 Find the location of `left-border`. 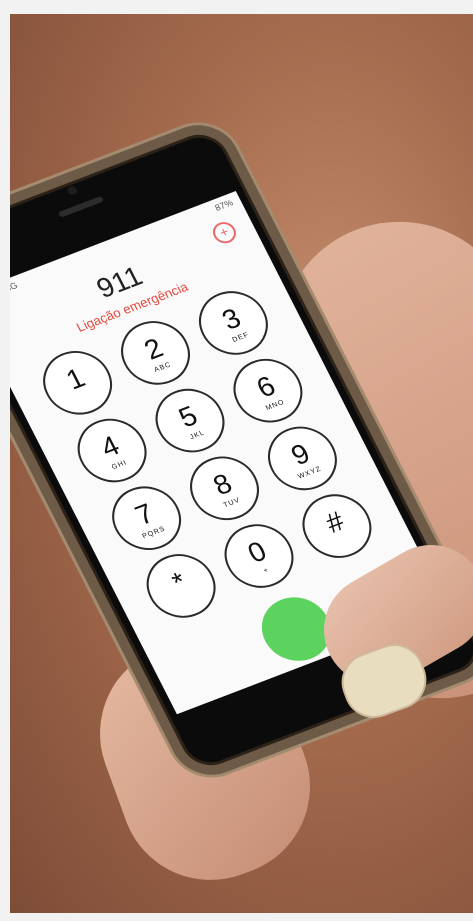

left-border is located at coordinates (5, 460).